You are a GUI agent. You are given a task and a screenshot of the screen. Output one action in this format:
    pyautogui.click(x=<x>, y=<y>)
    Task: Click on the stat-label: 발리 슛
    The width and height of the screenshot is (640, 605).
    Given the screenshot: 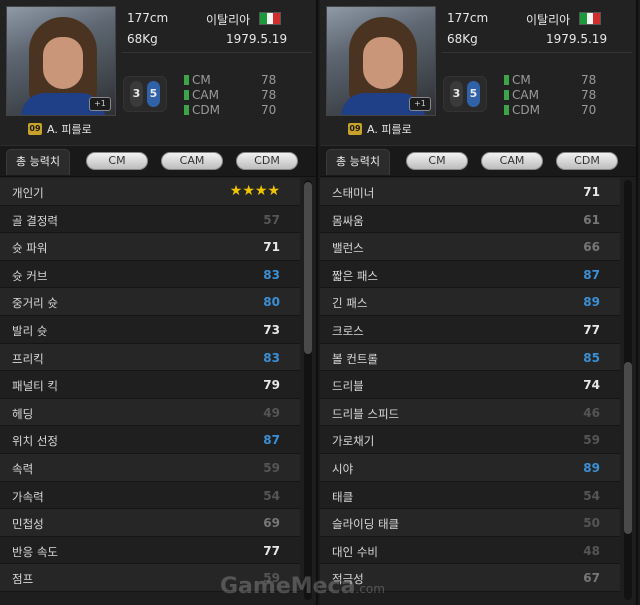 What is the action you would take?
    pyautogui.click(x=30, y=330)
    